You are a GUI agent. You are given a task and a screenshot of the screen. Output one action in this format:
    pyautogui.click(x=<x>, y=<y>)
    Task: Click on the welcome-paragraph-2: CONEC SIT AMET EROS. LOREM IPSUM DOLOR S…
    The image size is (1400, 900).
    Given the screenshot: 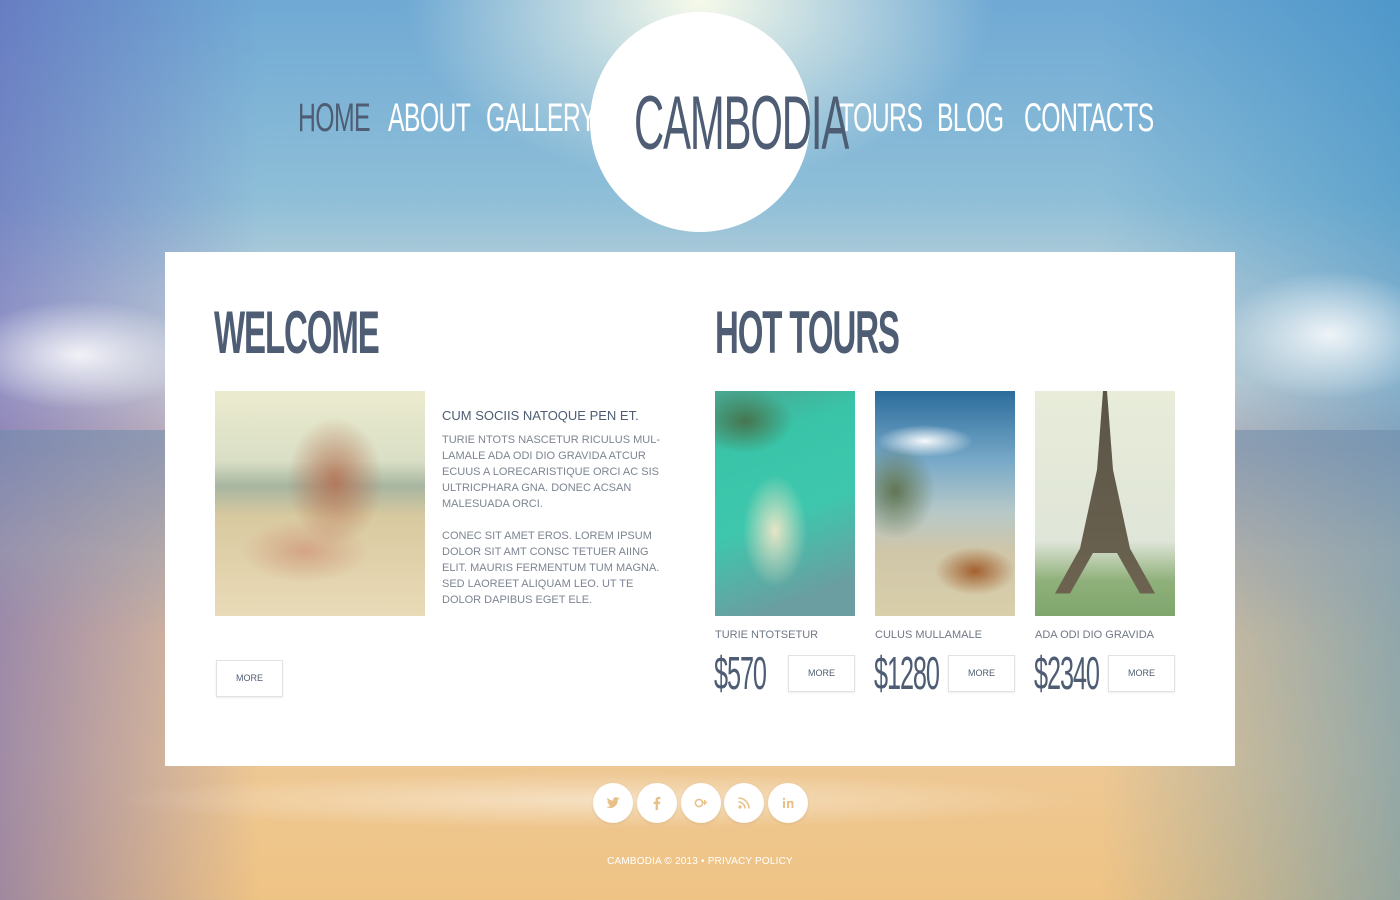 What is the action you would take?
    pyautogui.click(x=551, y=568)
    